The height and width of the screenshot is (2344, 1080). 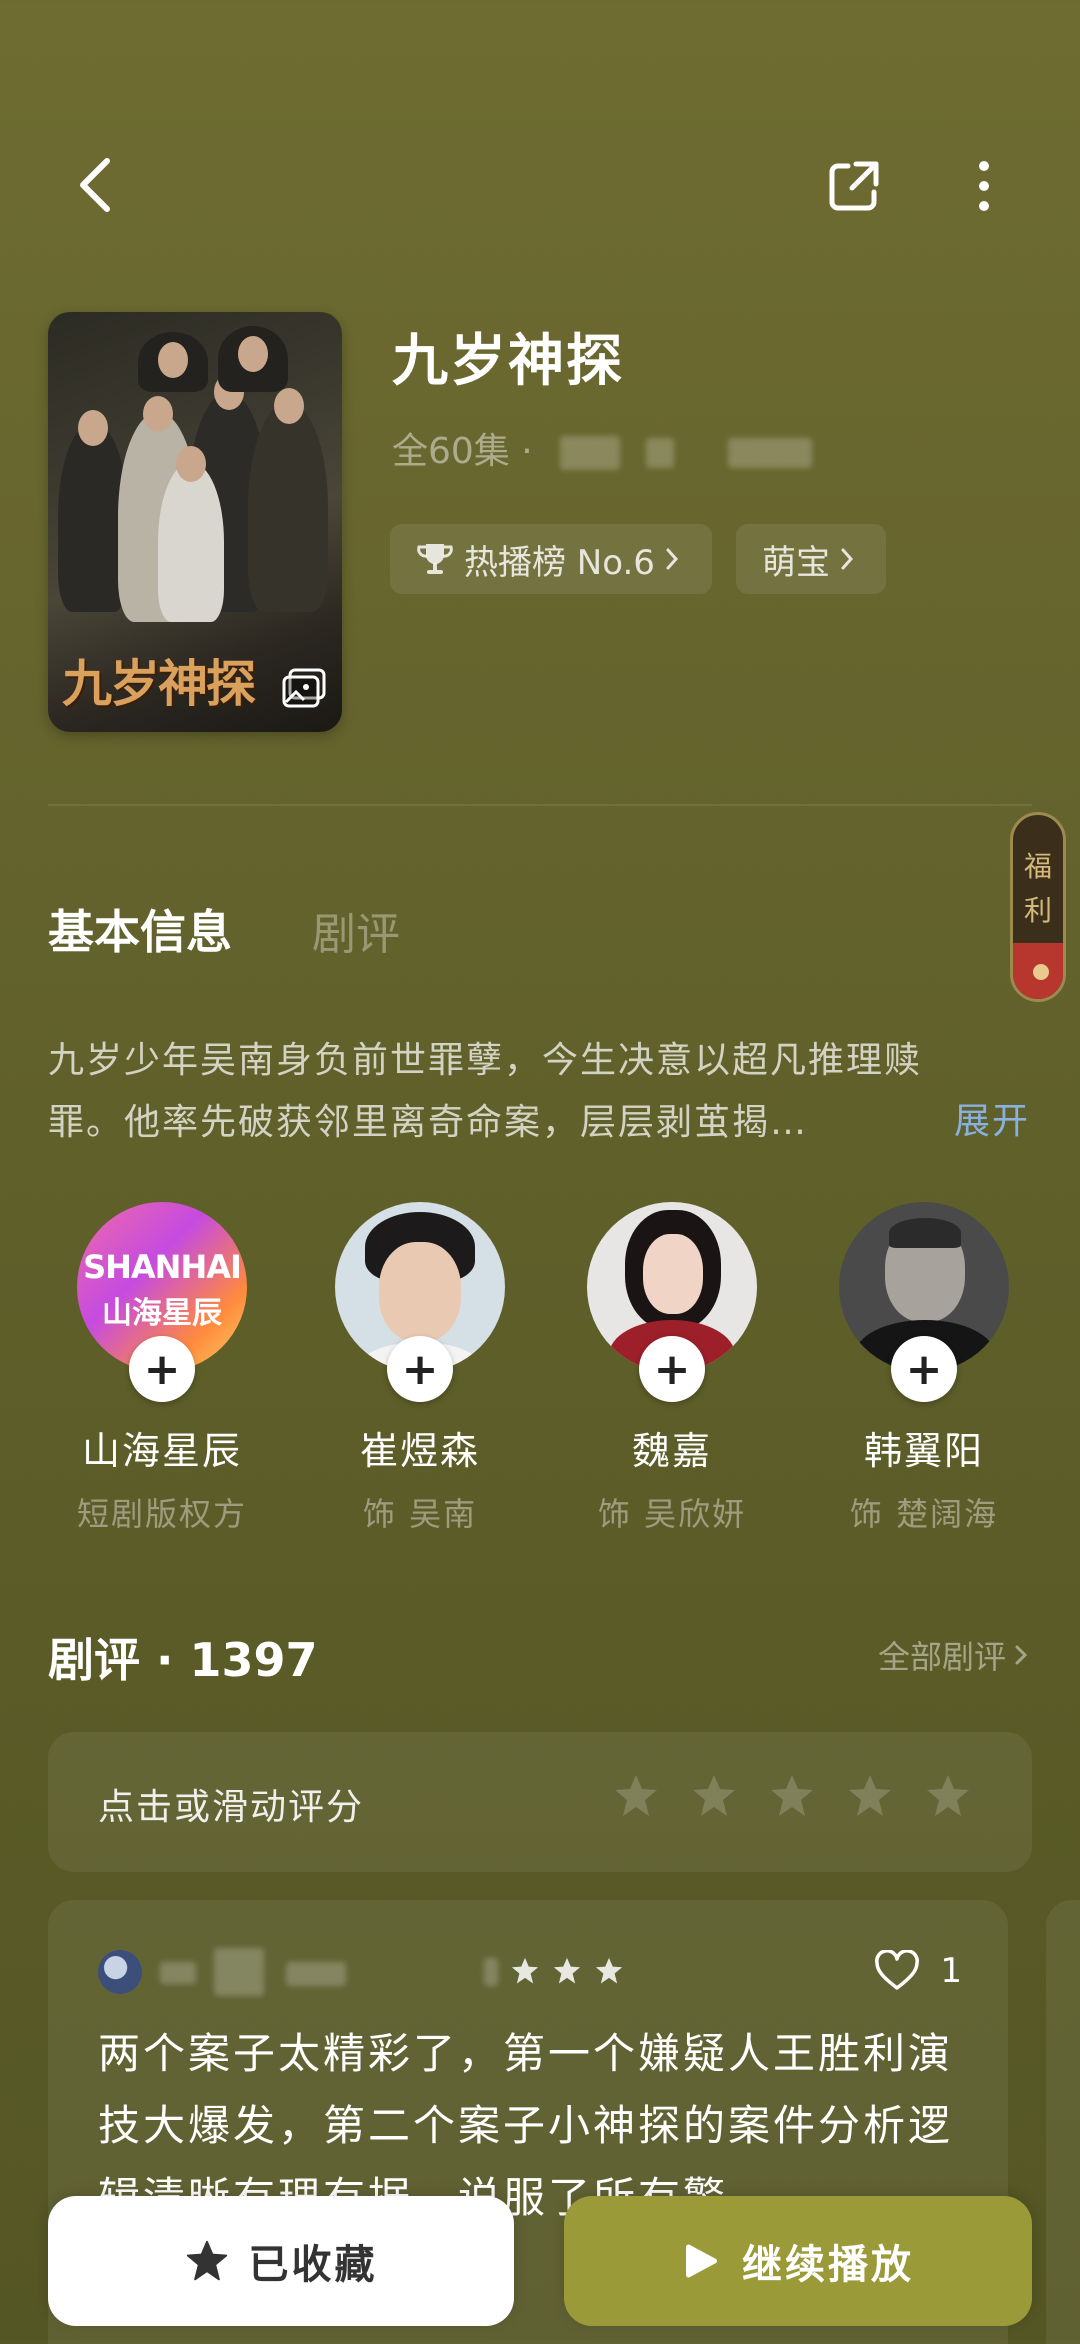 What do you see at coordinates (183, 1660) in the screenshot?
I see `reviews-title: 剧评 · 1397` at bounding box center [183, 1660].